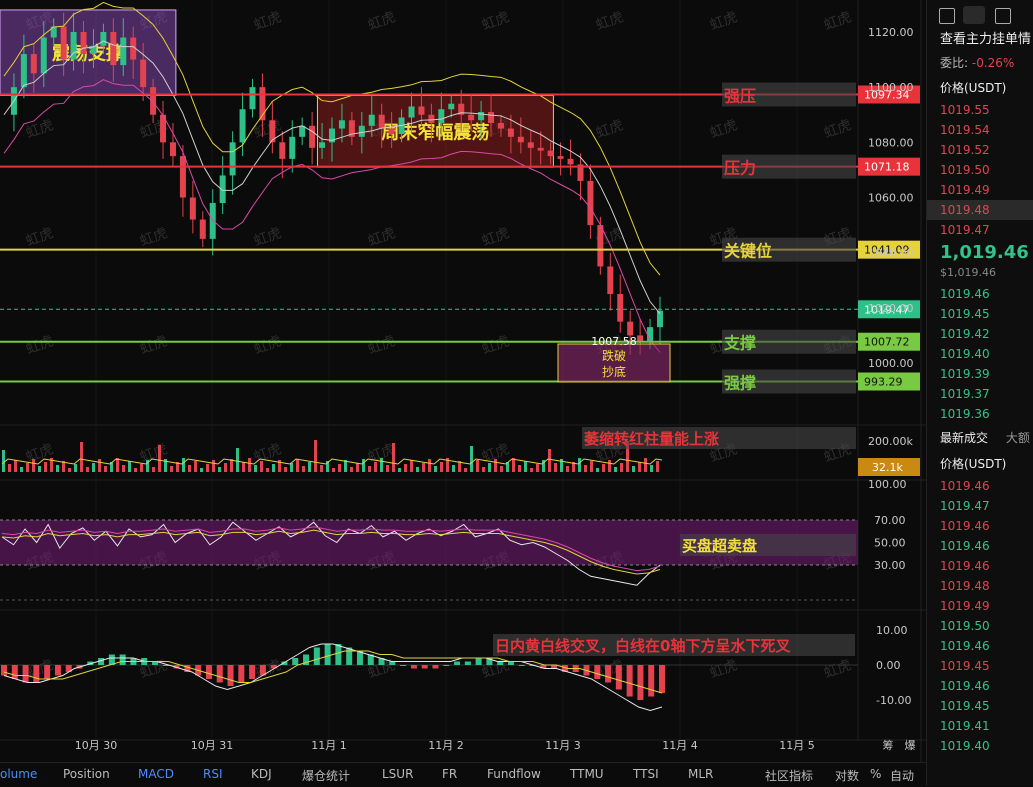 The image size is (1033, 787). Describe the element at coordinates (980, 190) in the screenshot. I see `ask-row: 1019.49` at that location.